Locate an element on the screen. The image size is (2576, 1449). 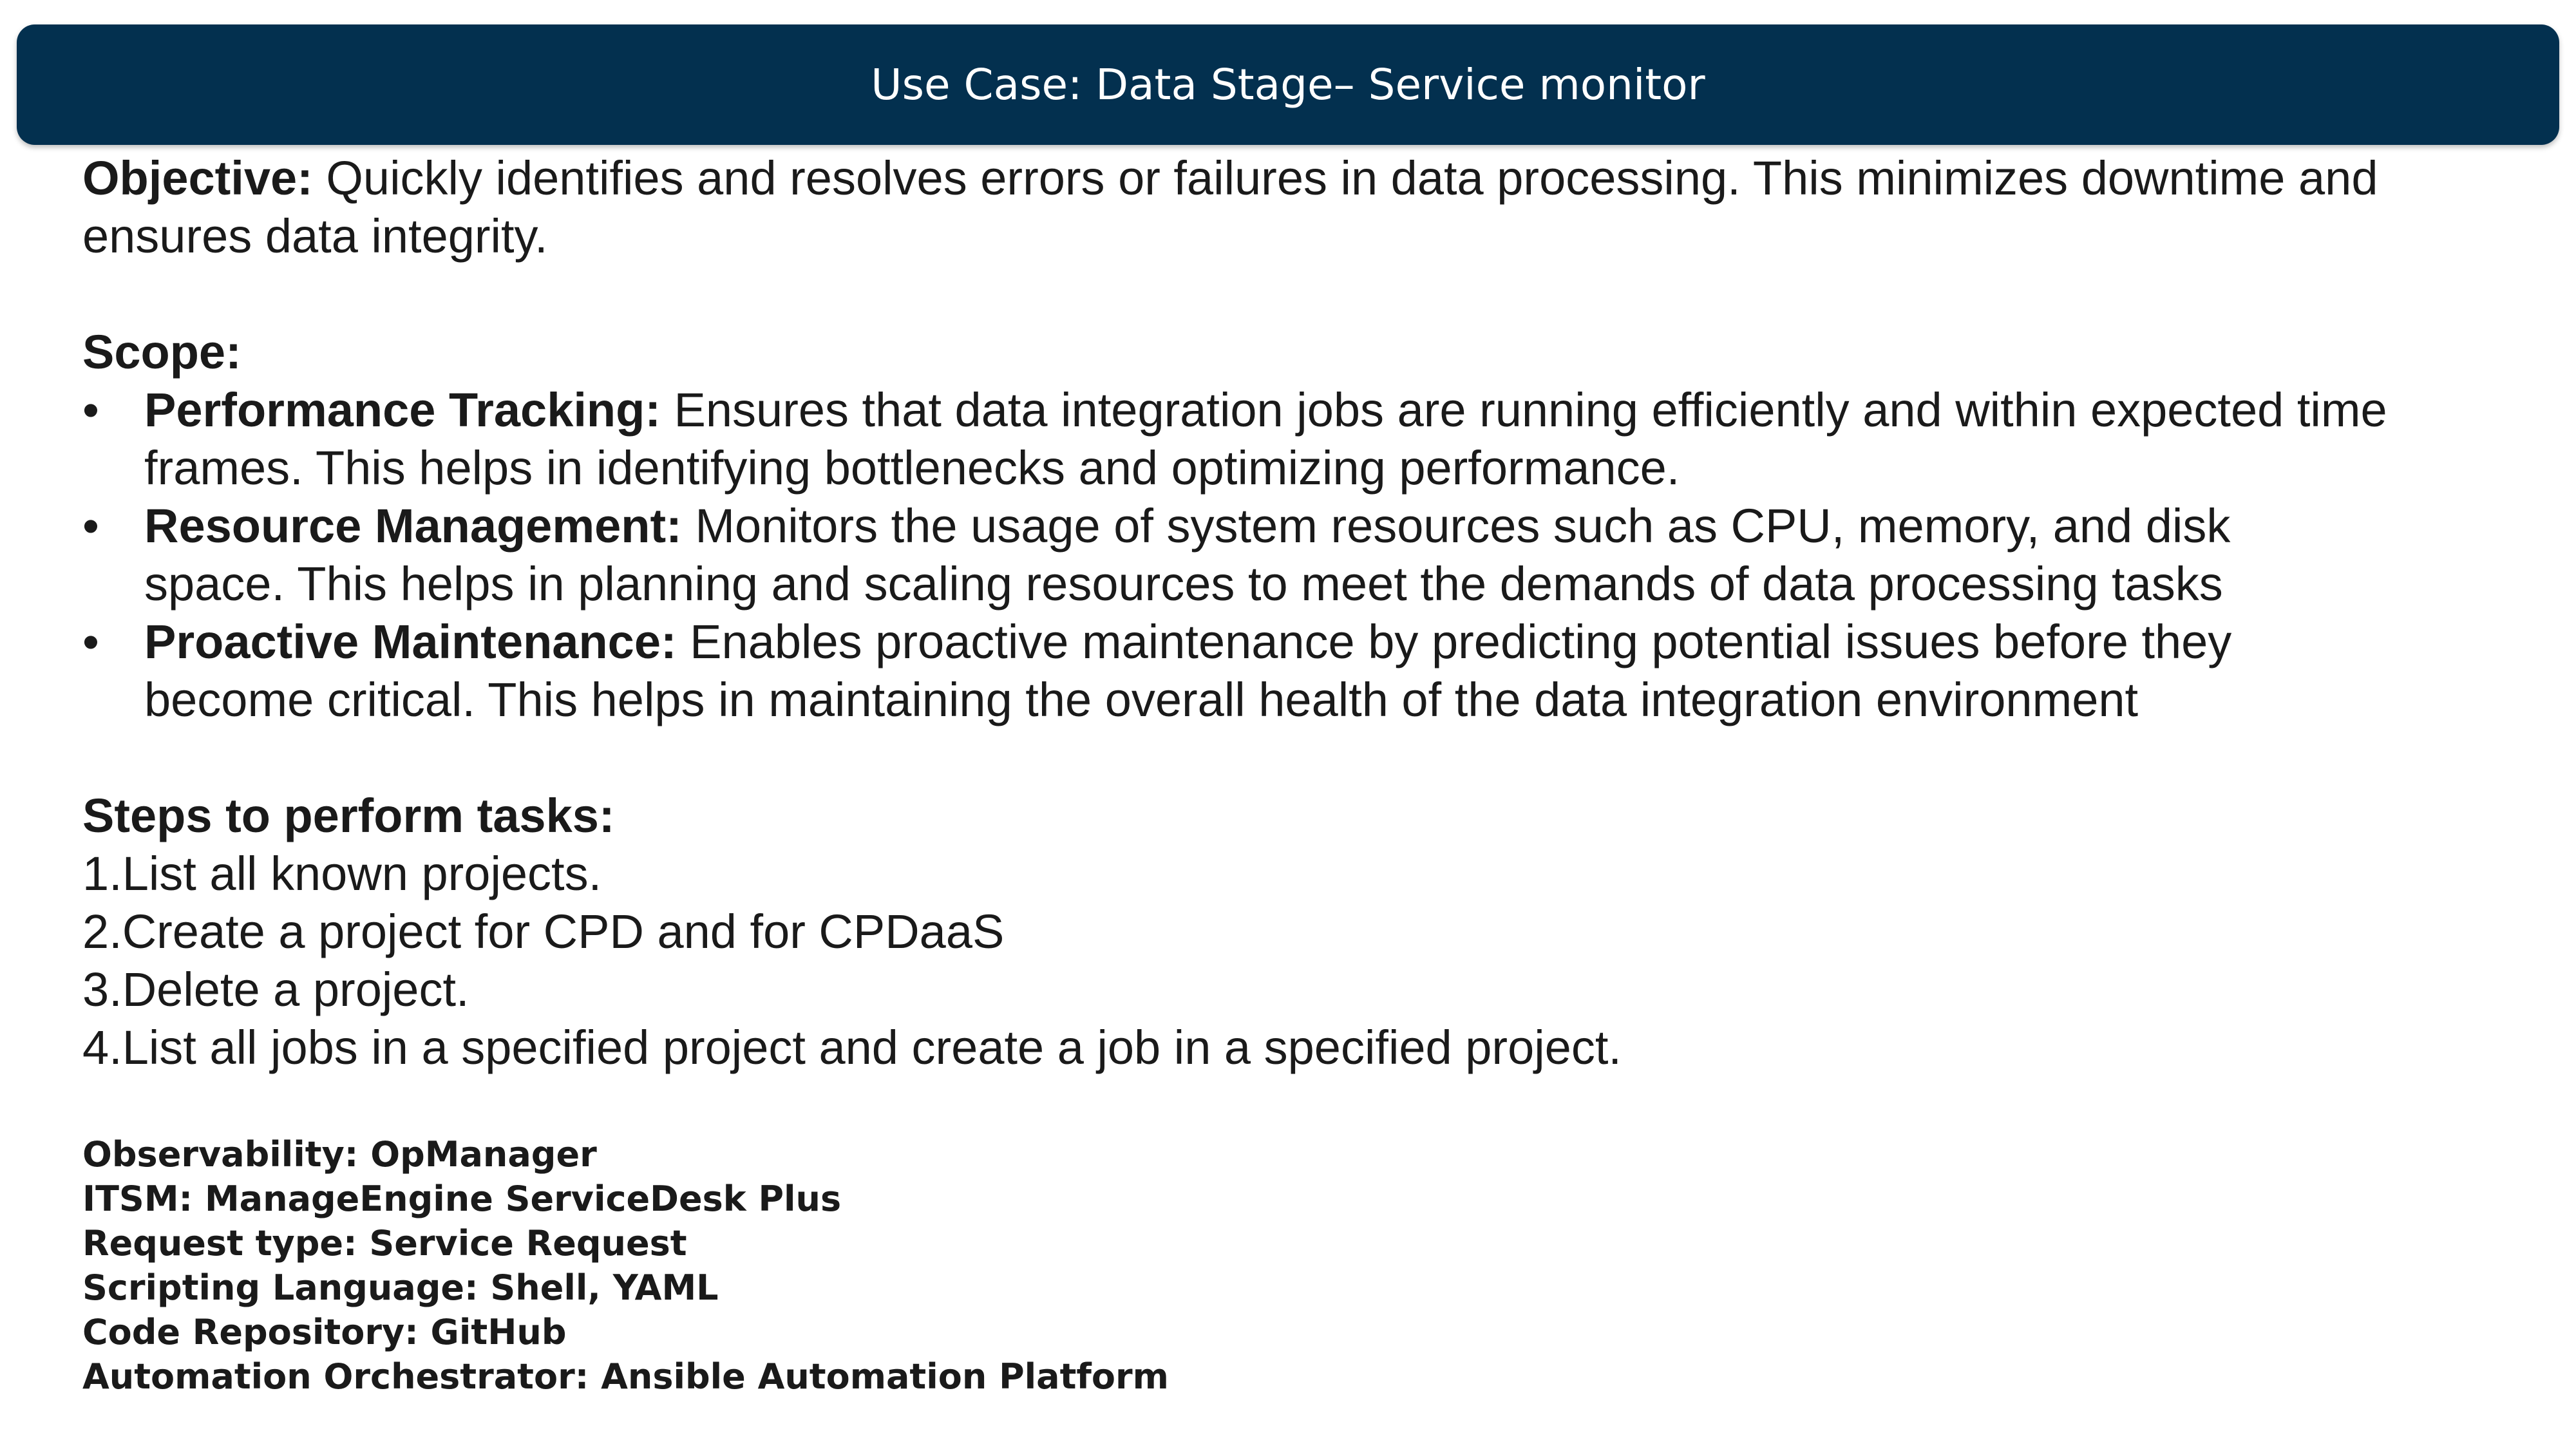
scope-item-title: Proactive Maintenance: is located at coordinates (411, 641).